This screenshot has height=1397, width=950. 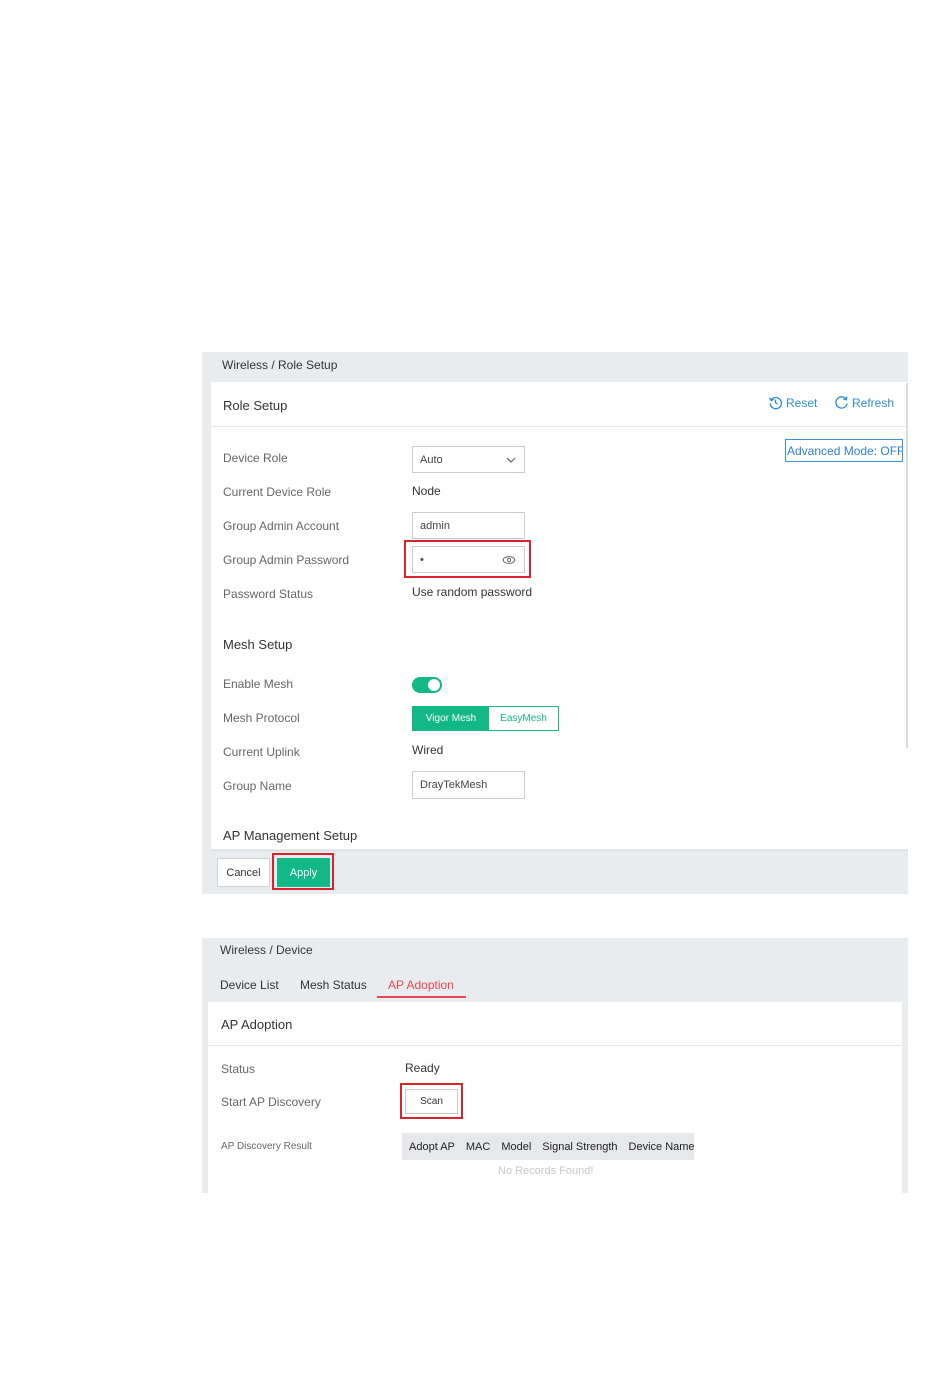 What do you see at coordinates (468, 525) in the screenshot?
I see `group-admin-account-input: admin` at bounding box center [468, 525].